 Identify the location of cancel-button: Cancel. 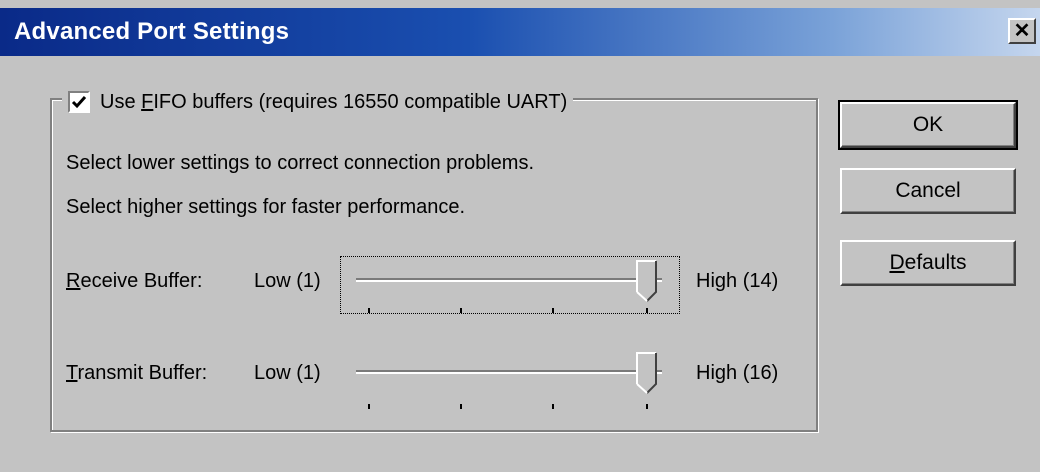
(928, 191).